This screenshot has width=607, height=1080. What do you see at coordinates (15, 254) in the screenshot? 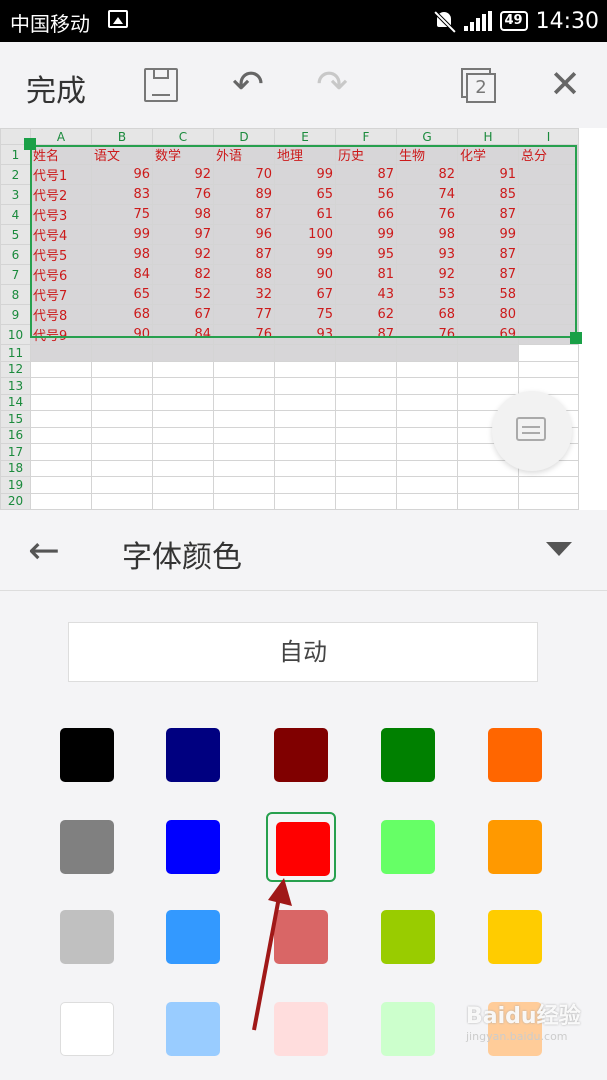
I see `row-header: 6` at bounding box center [15, 254].